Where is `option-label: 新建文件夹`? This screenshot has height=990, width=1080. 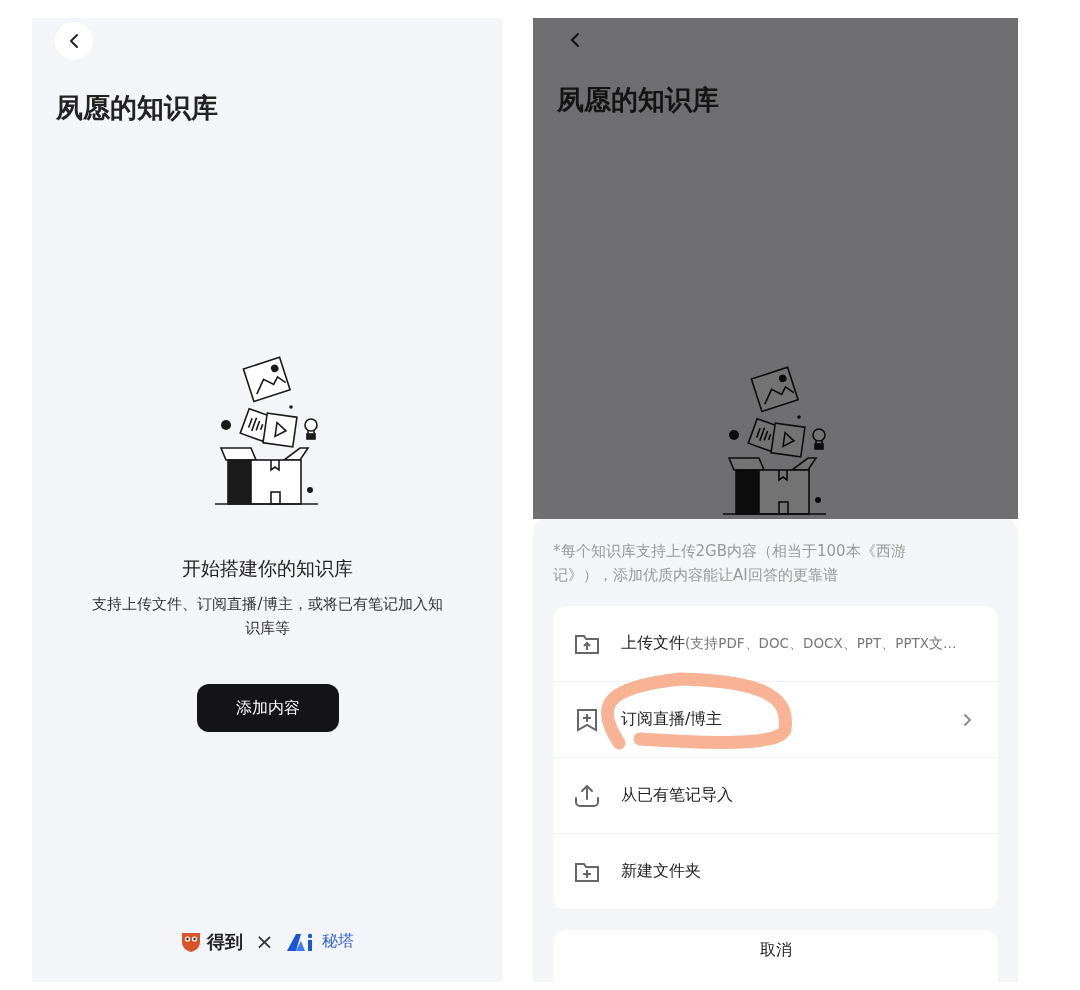 option-label: 新建文件夹 is located at coordinates (661, 871).